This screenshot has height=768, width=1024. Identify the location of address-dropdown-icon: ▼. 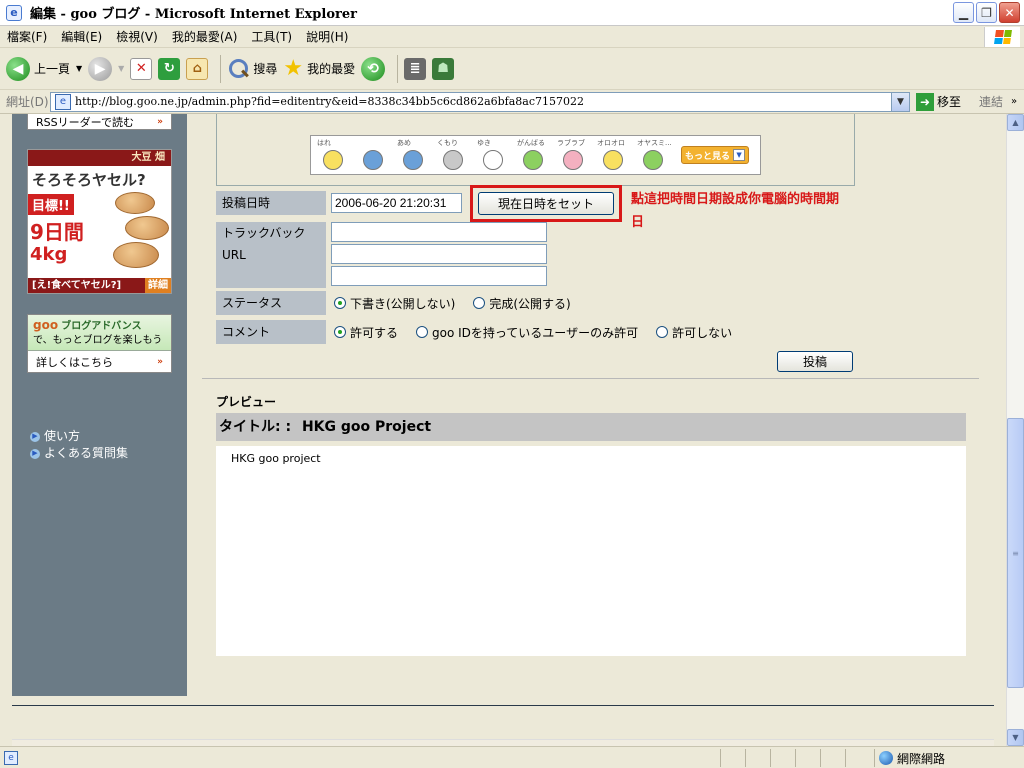
(900, 101).